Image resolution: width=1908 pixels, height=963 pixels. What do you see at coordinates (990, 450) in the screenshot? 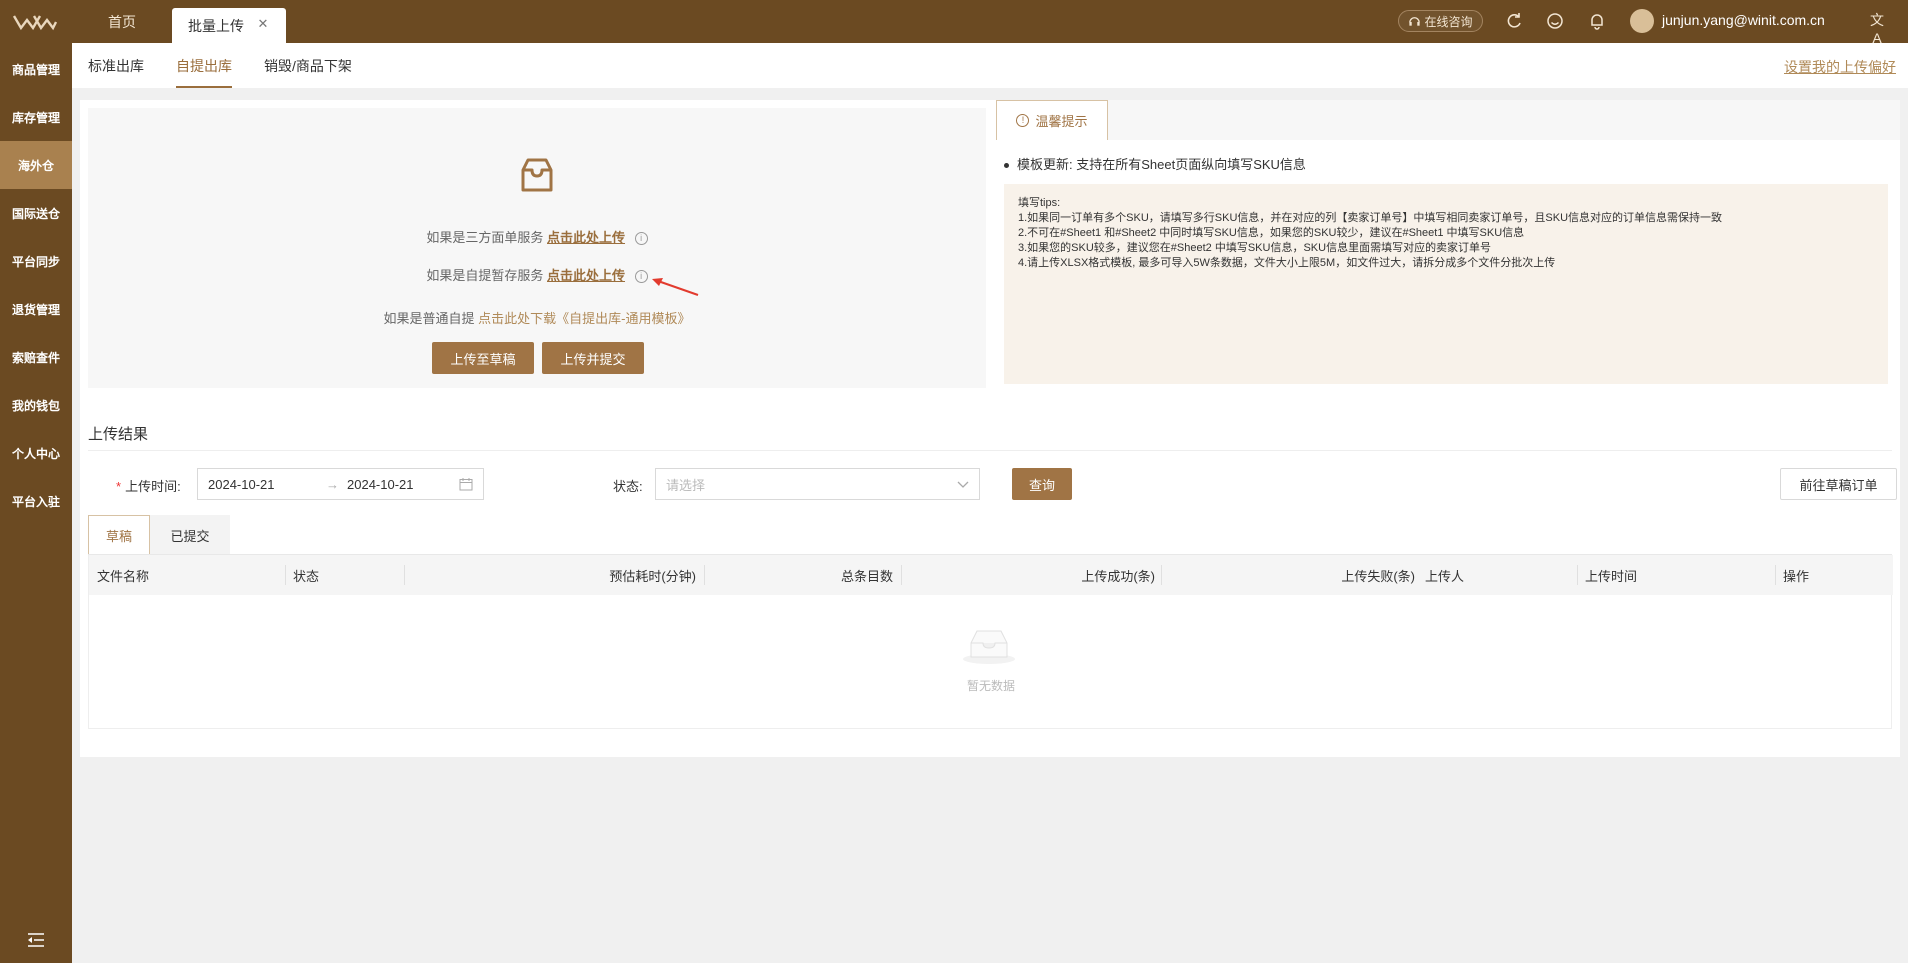
I see `divider` at bounding box center [990, 450].